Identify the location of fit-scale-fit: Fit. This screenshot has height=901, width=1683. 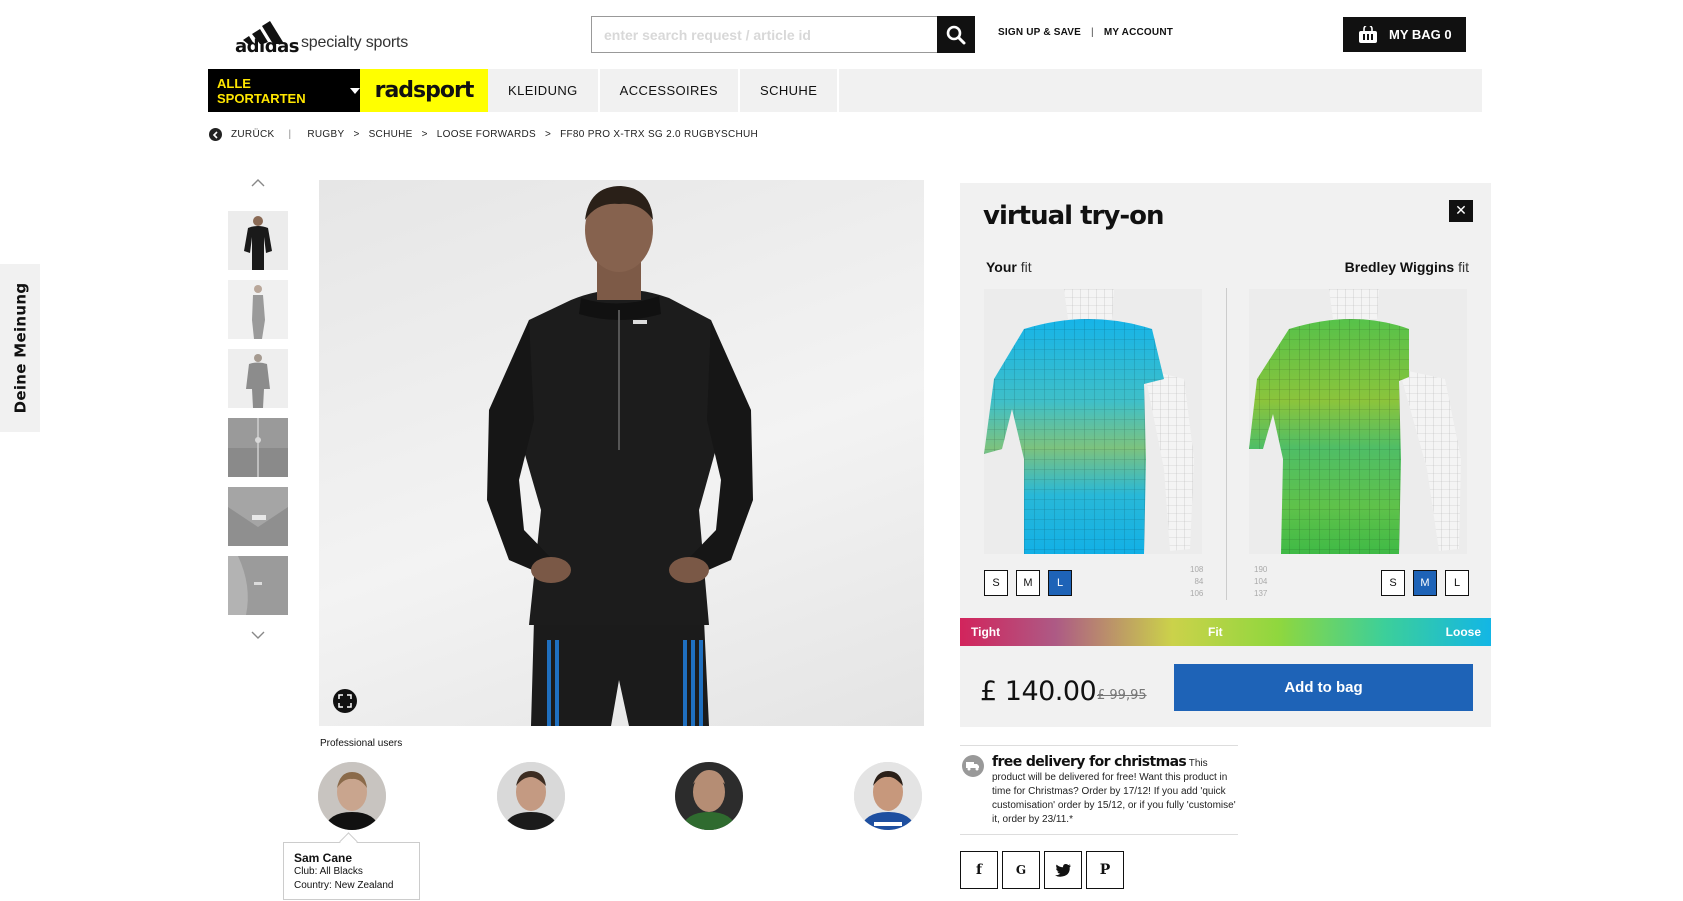
(1215, 632).